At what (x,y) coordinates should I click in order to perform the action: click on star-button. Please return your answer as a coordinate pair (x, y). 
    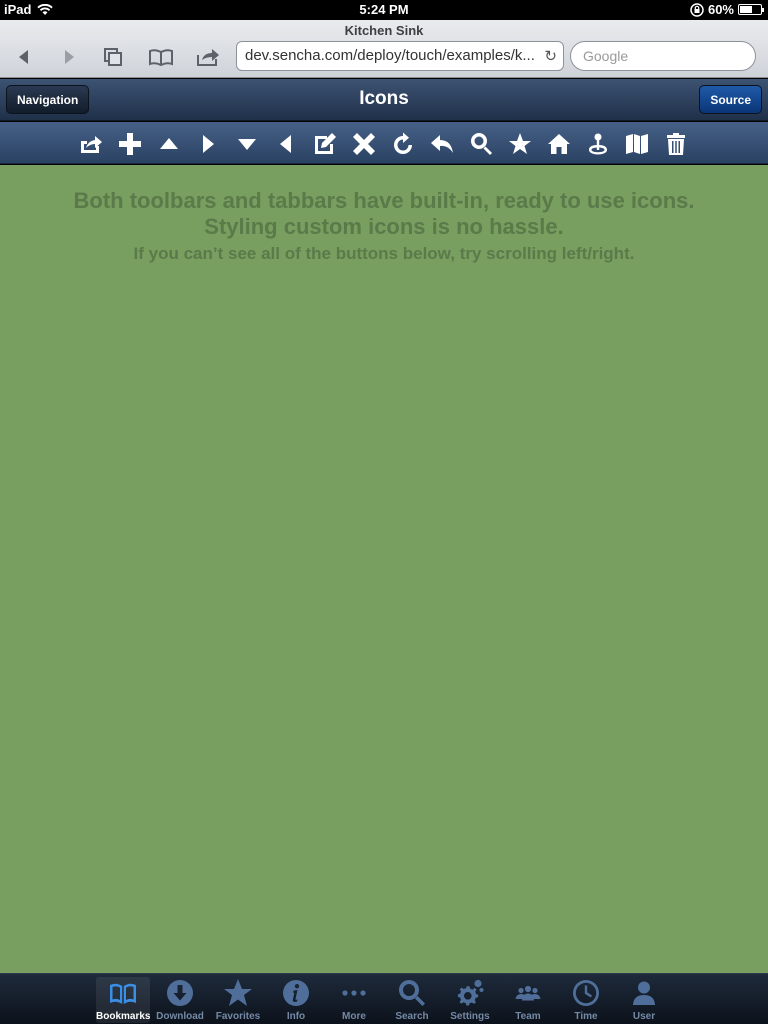
    Looking at the image, I should click on (520, 144).